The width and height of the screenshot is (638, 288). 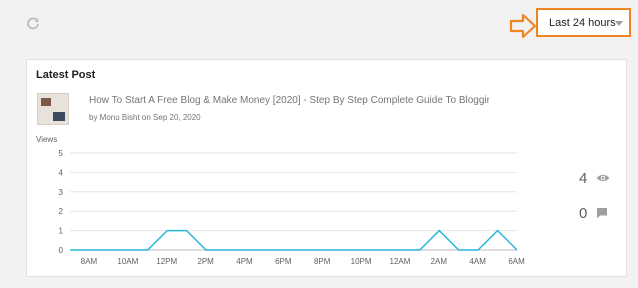 I want to click on series-line, so click(x=294, y=240).